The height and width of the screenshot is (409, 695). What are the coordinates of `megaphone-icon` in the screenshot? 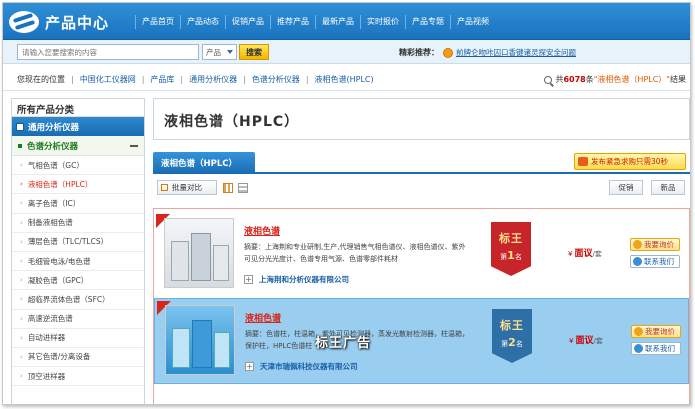 It's located at (583, 161).